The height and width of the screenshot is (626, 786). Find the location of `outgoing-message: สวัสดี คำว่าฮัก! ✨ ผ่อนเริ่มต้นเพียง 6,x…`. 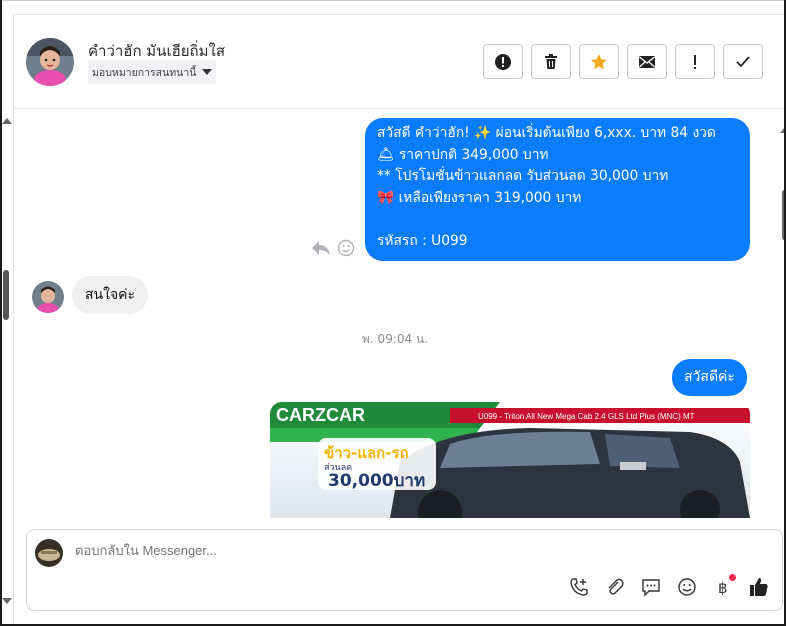

outgoing-message: สวัสดี คำว่าฮัก! ✨ ผ่อนเริ่มต้นเพียง 6,x… is located at coordinates (557, 189).